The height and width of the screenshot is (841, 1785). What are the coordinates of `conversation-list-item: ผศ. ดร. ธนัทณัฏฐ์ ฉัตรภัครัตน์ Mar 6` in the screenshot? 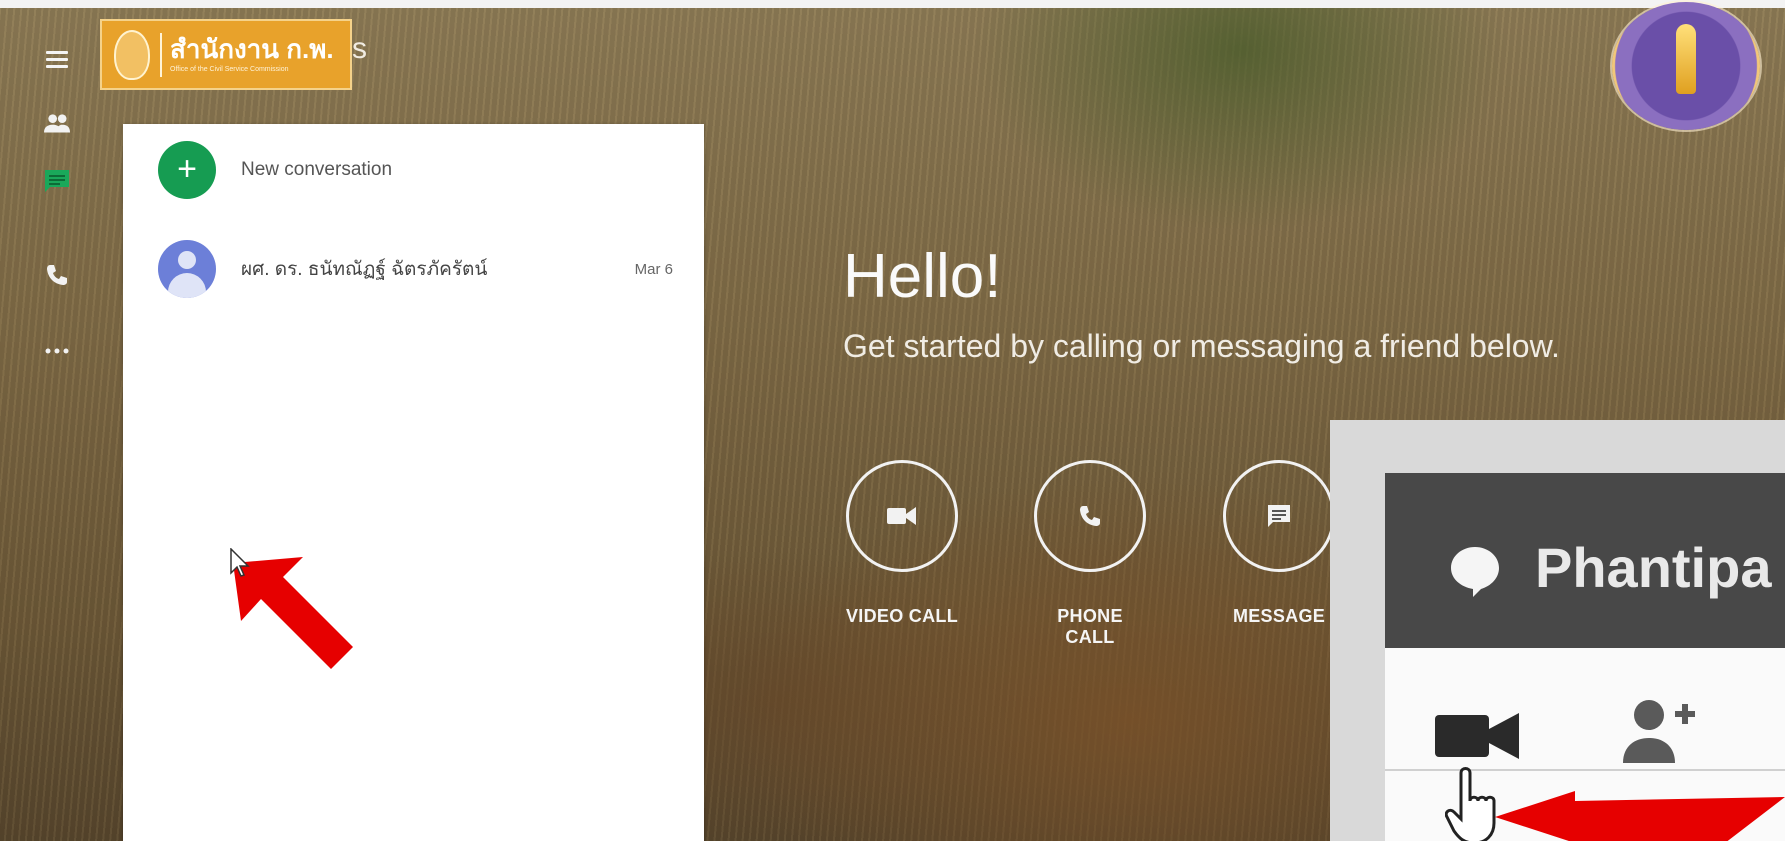 It's located at (415, 269).